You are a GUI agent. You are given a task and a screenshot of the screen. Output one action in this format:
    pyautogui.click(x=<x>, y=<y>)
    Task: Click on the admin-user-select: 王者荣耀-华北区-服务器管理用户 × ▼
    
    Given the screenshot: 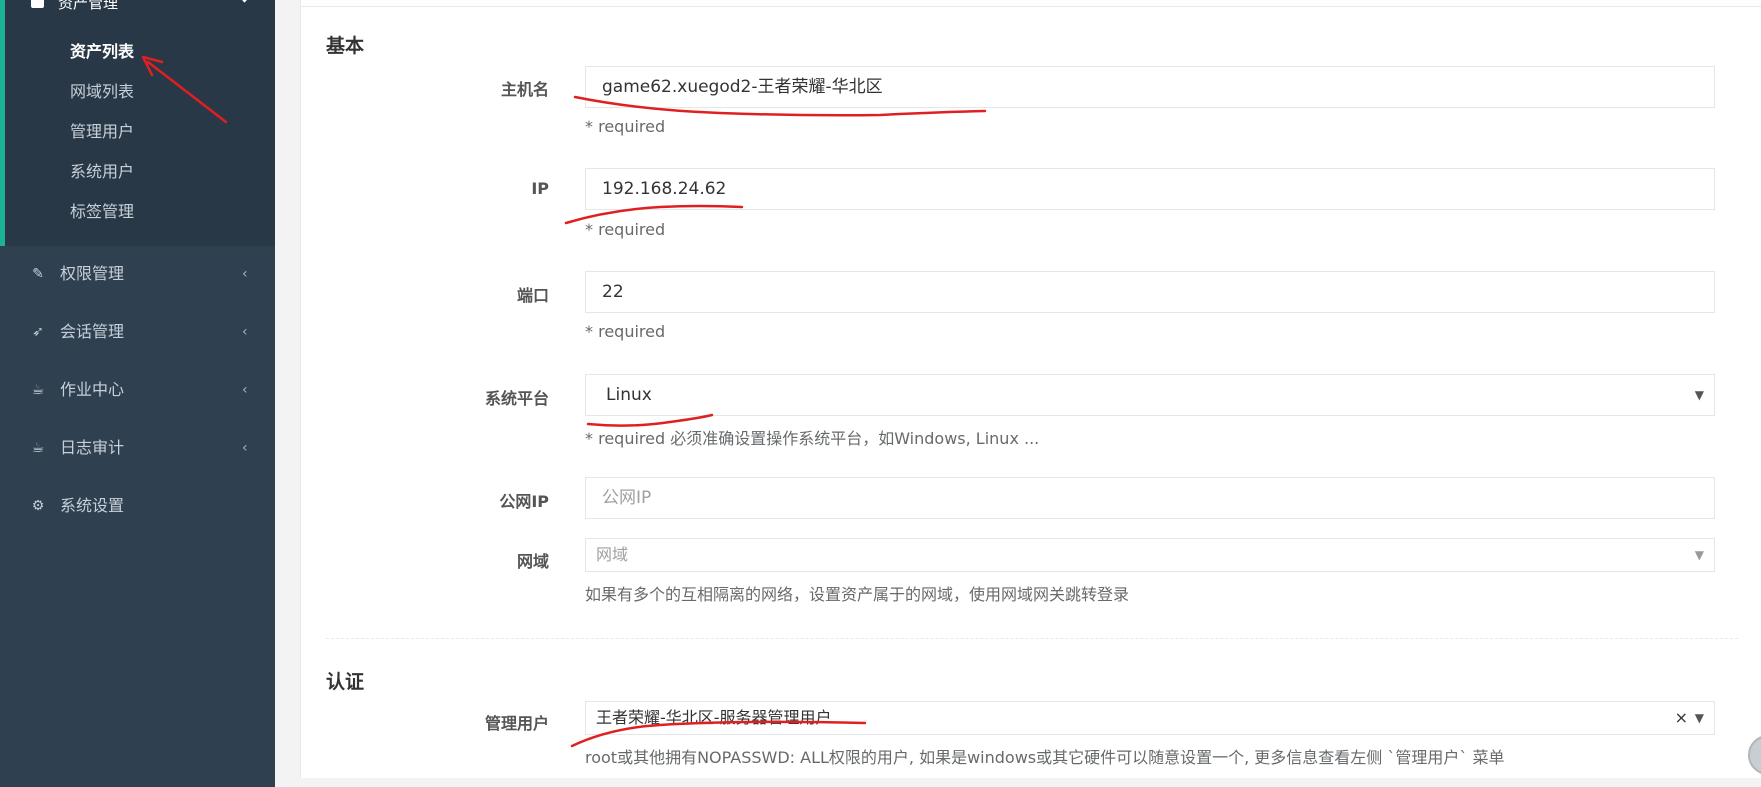 What is the action you would take?
    pyautogui.click(x=1150, y=718)
    